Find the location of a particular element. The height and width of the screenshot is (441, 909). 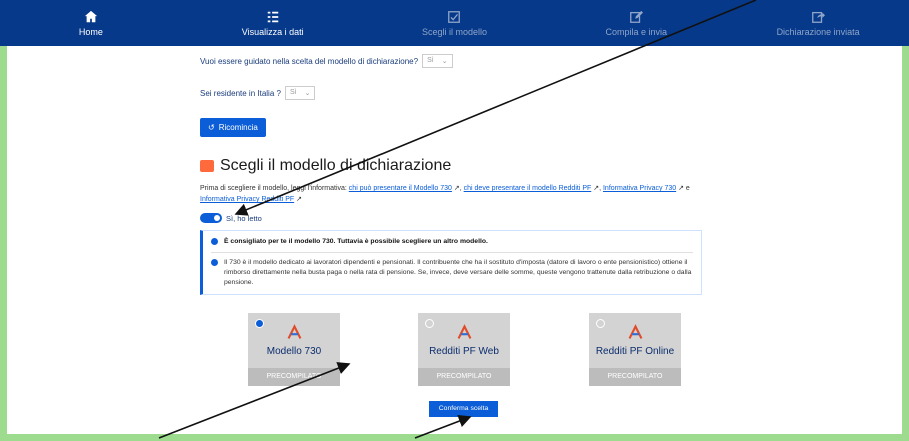

info-divider is located at coordinates (452, 252).